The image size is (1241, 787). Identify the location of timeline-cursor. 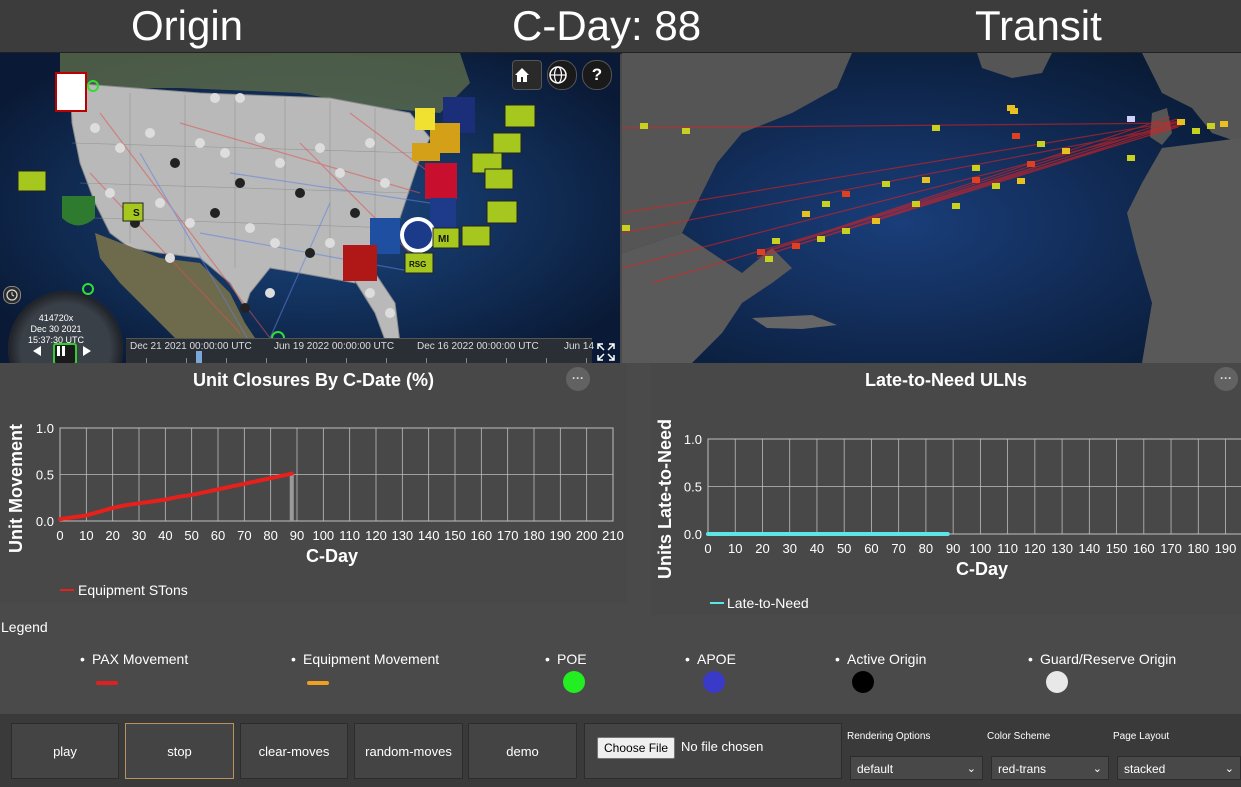
(199, 357).